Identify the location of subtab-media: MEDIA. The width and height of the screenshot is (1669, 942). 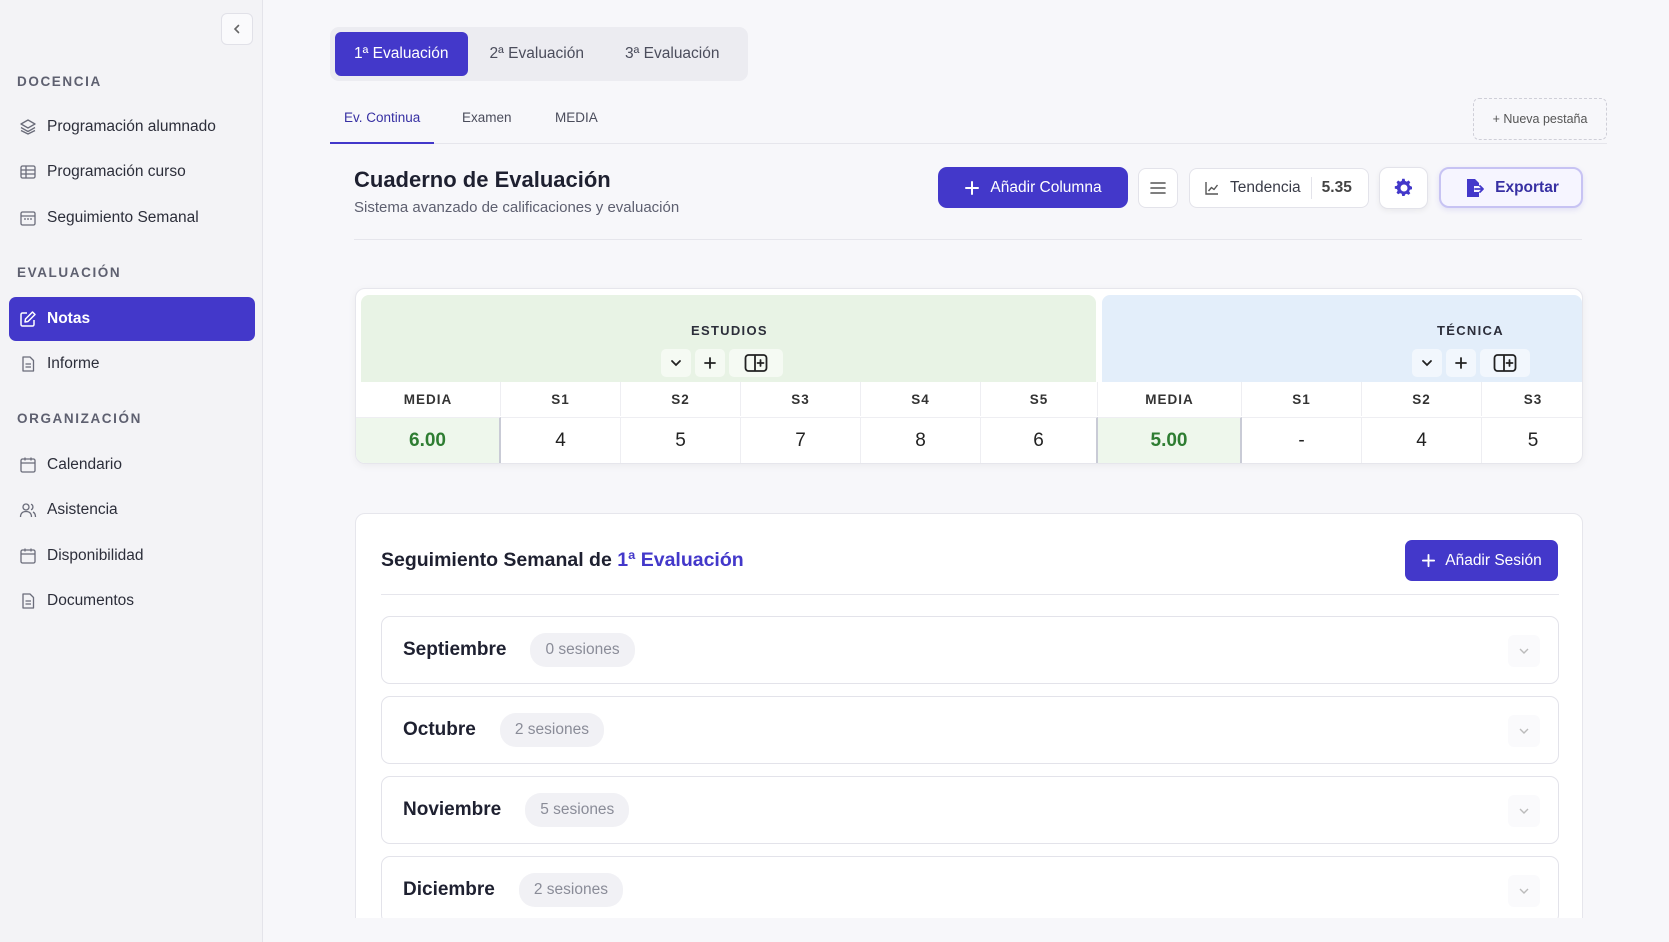
(576, 127).